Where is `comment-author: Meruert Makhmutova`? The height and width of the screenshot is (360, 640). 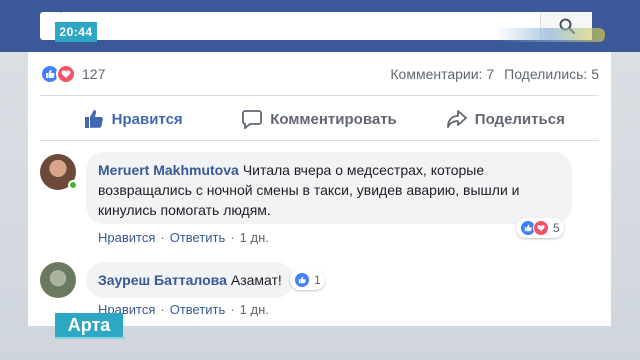 comment-author: Meruert Makhmutova is located at coordinates (168, 170).